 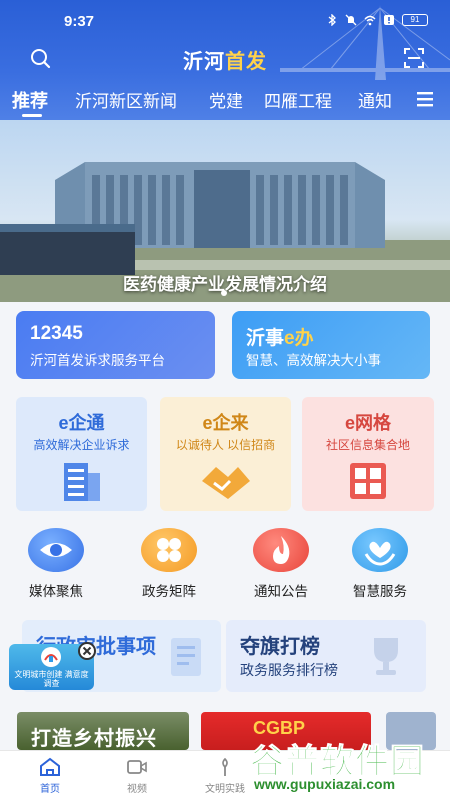 I want to click on tab-four-geese: 四雁工程, so click(x=298, y=99).